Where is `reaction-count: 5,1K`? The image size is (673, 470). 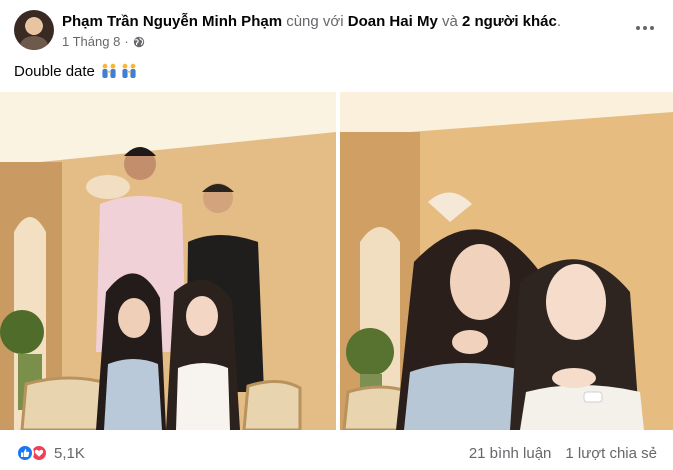 reaction-count: 5,1K is located at coordinates (69, 453).